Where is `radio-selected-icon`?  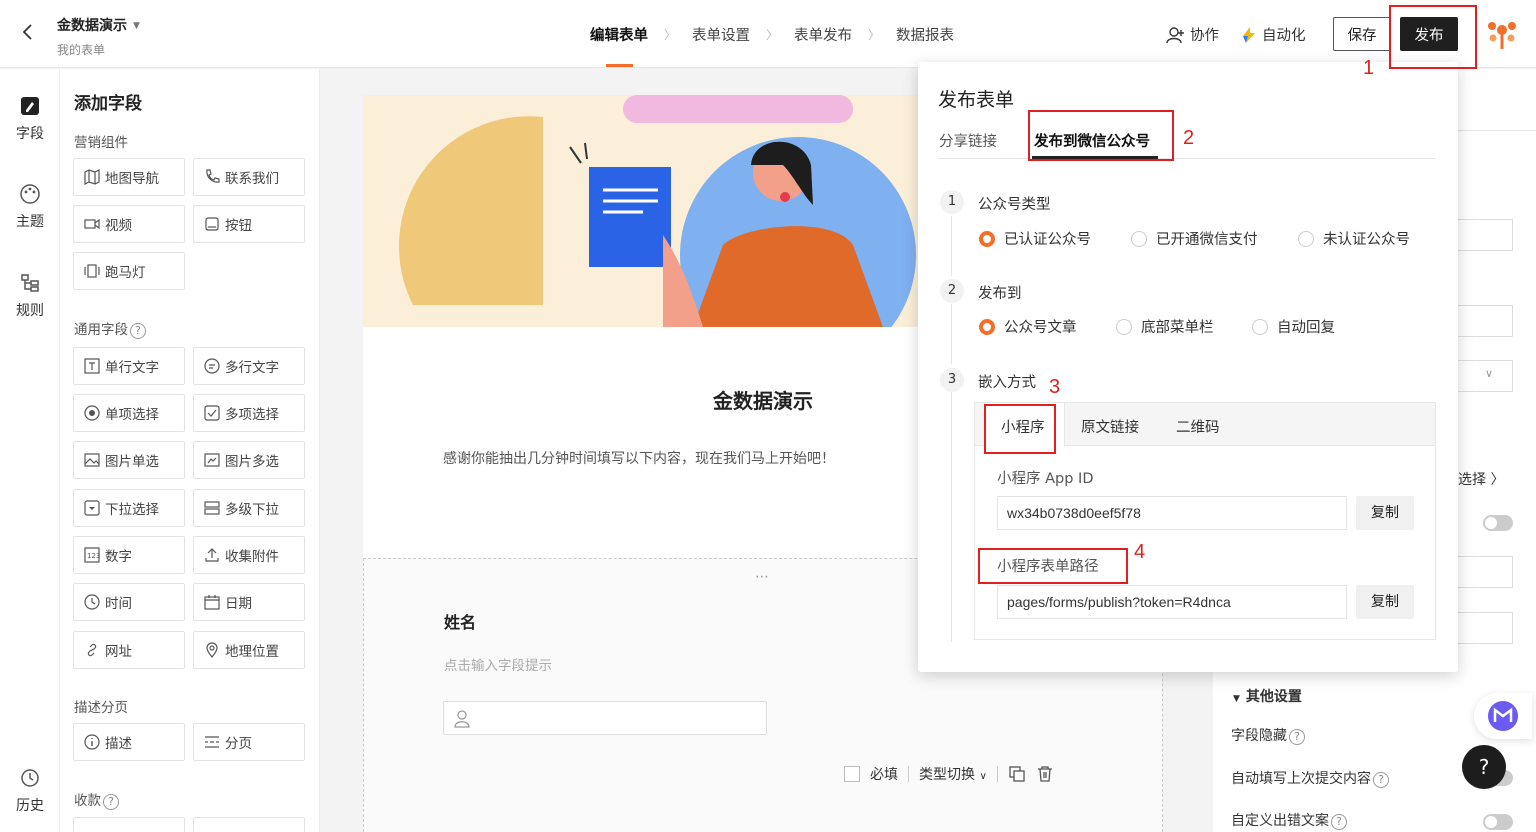 radio-selected-icon is located at coordinates (987, 326).